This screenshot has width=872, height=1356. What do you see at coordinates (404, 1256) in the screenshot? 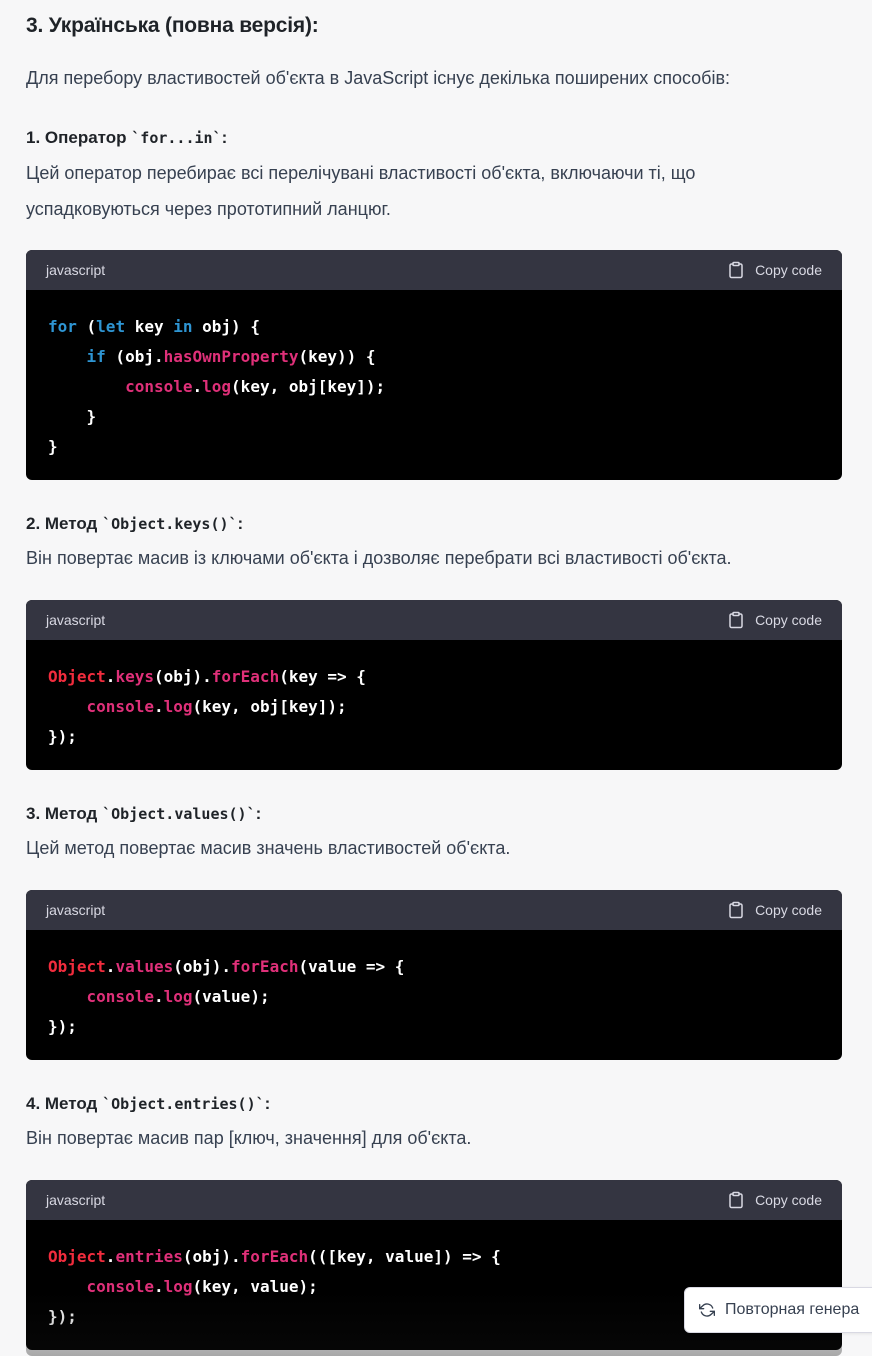
I see `code-token: (([key, value]) => {` at bounding box center [404, 1256].